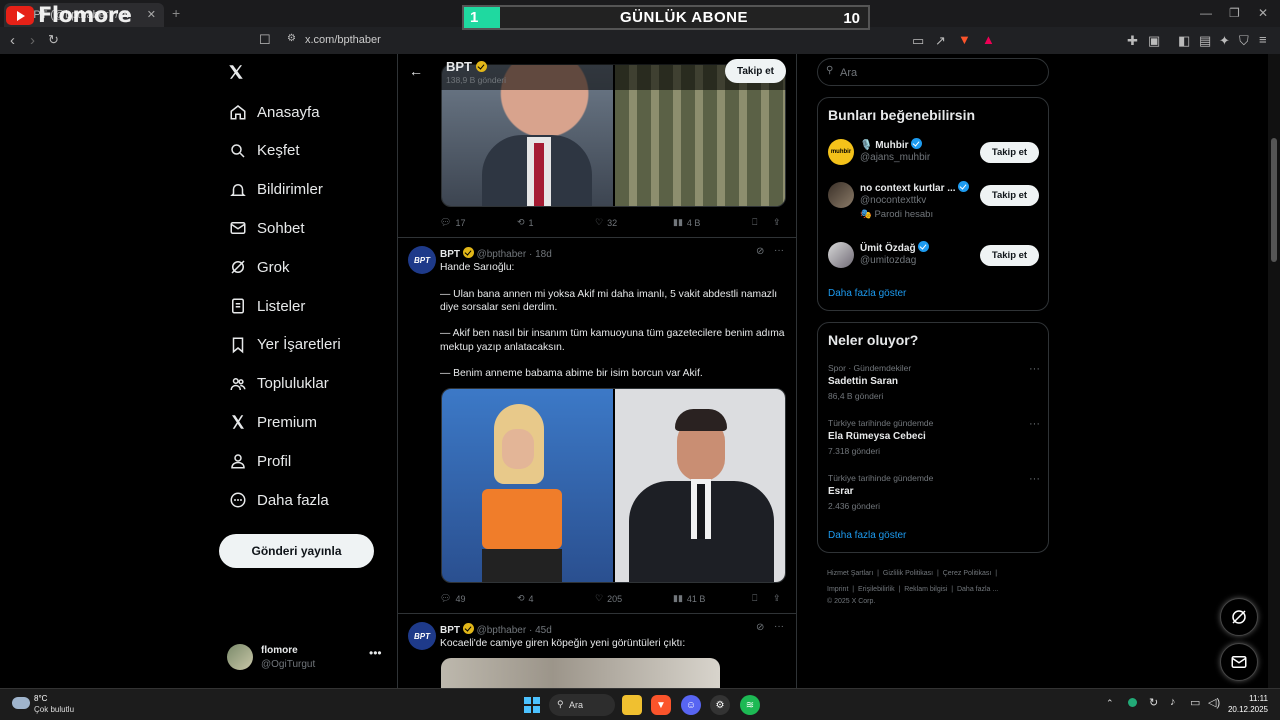 Image resolution: width=1280 pixels, height=720 pixels. I want to click on wallet2-icon: ▤, so click(1205, 40).